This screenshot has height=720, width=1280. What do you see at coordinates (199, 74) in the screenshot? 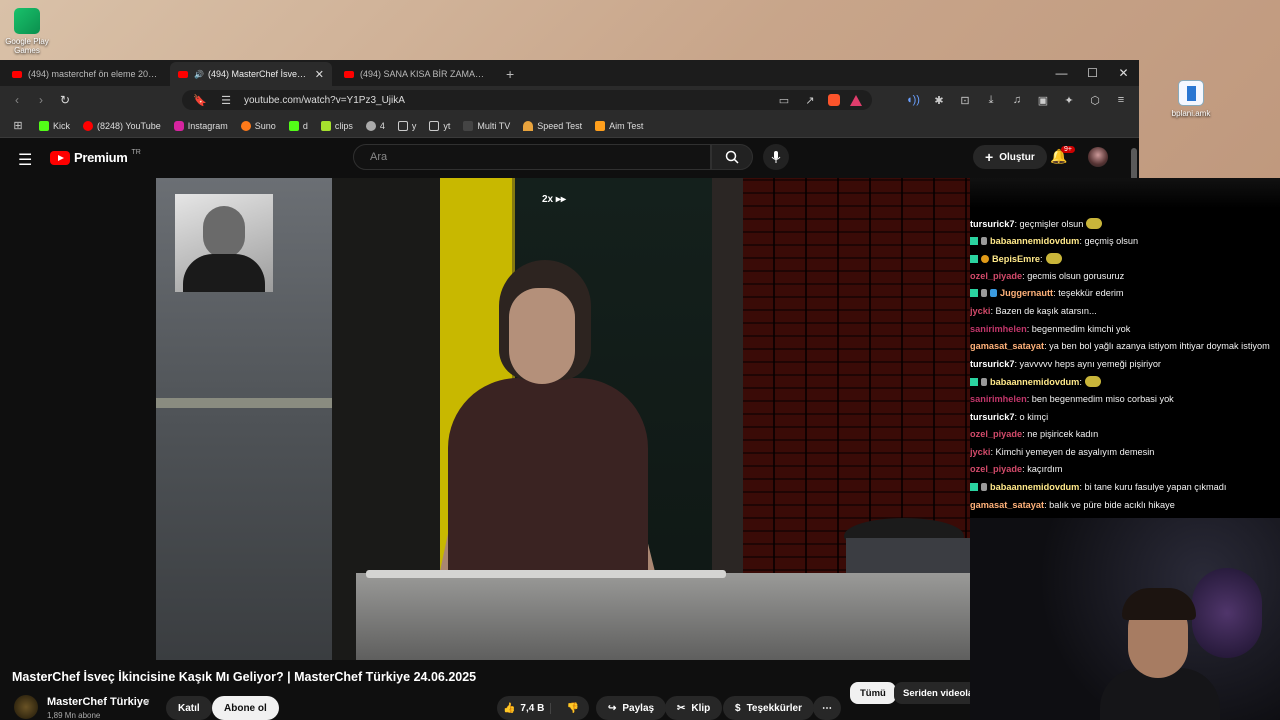
I see `speaker-icon: 🔊` at bounding box center [199, 74].